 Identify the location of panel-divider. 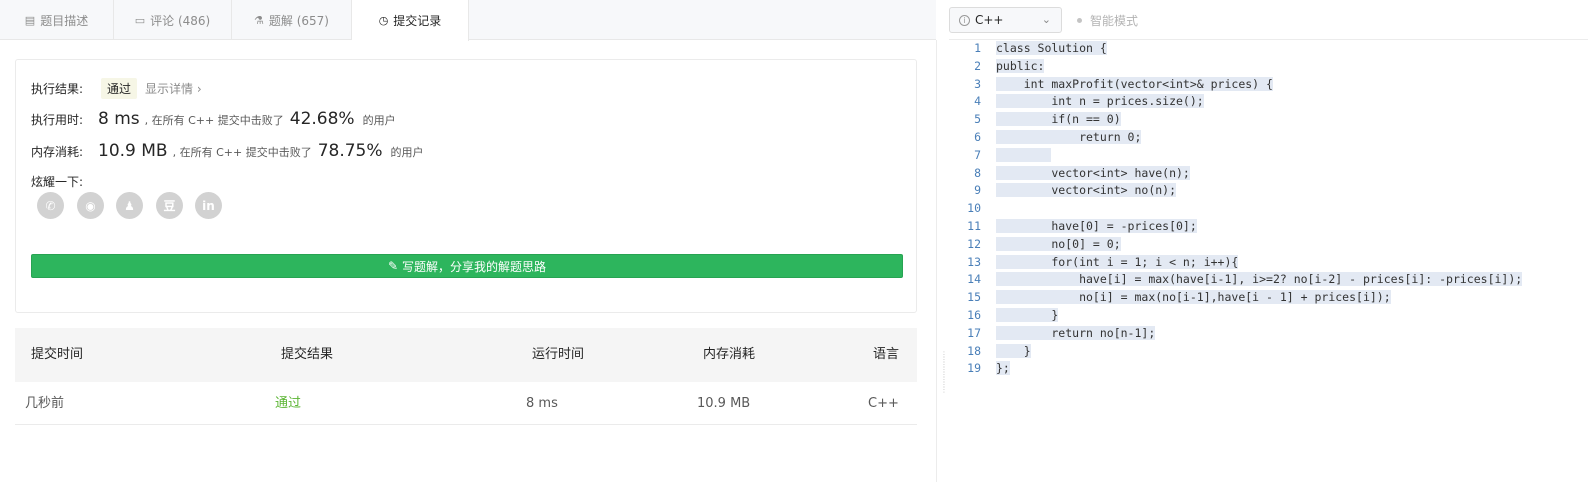
(942, 261).